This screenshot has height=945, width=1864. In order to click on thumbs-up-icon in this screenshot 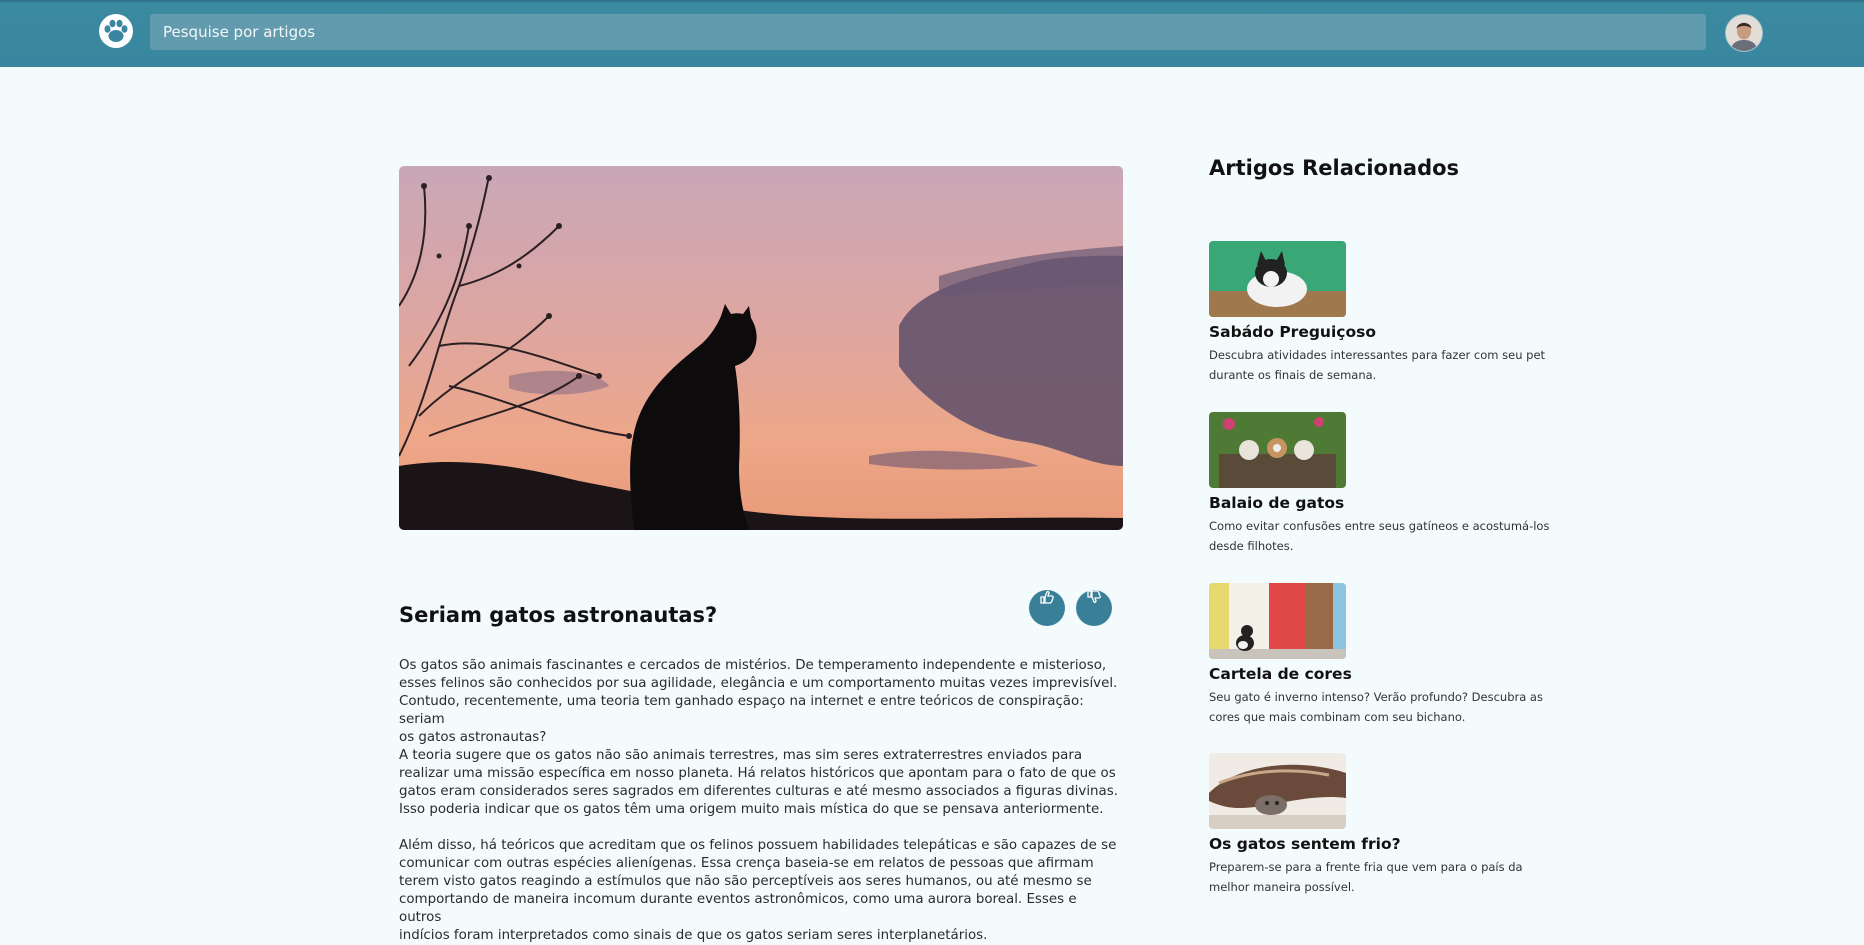, I will do `click(1047, 597)`.